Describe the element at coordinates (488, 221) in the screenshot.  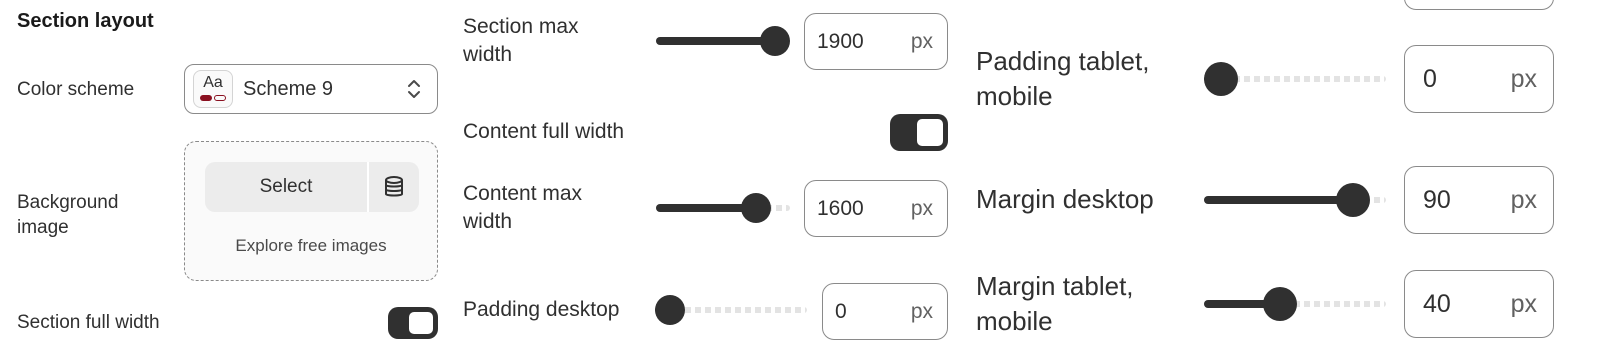
I see `content-max-width-label-line2: width` at that location.